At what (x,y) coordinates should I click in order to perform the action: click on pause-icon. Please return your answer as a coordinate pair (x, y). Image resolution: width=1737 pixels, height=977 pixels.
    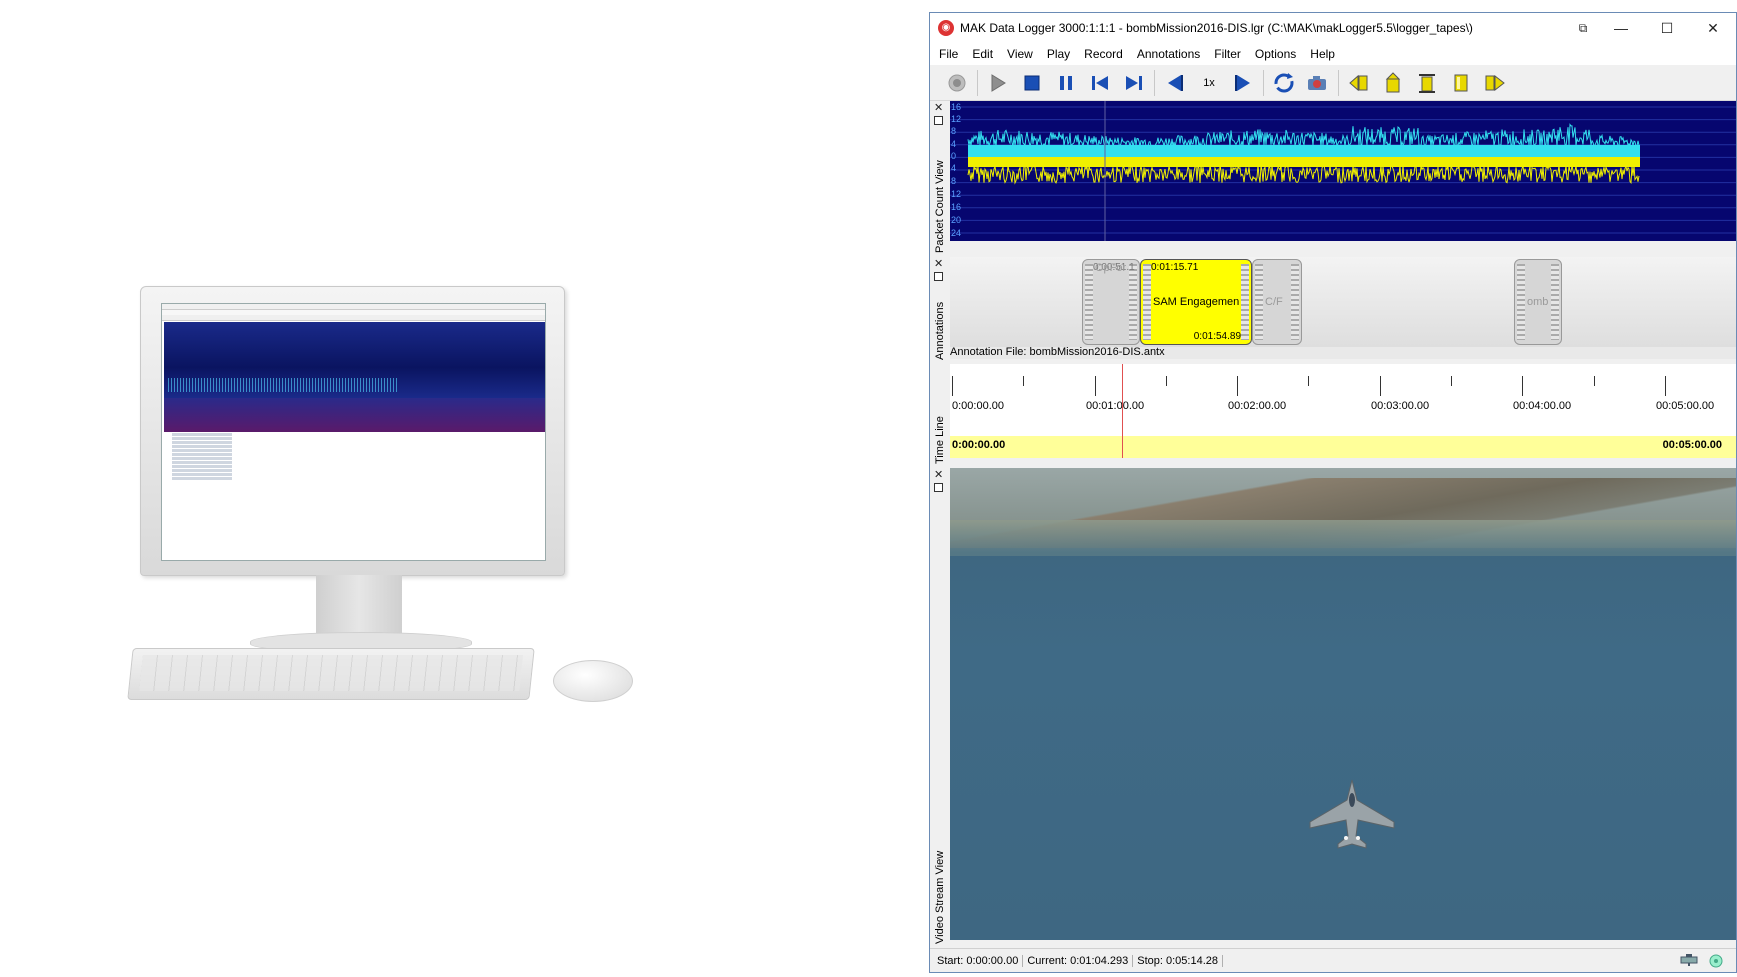
    Looking at the image, I should click on (1066, 82).